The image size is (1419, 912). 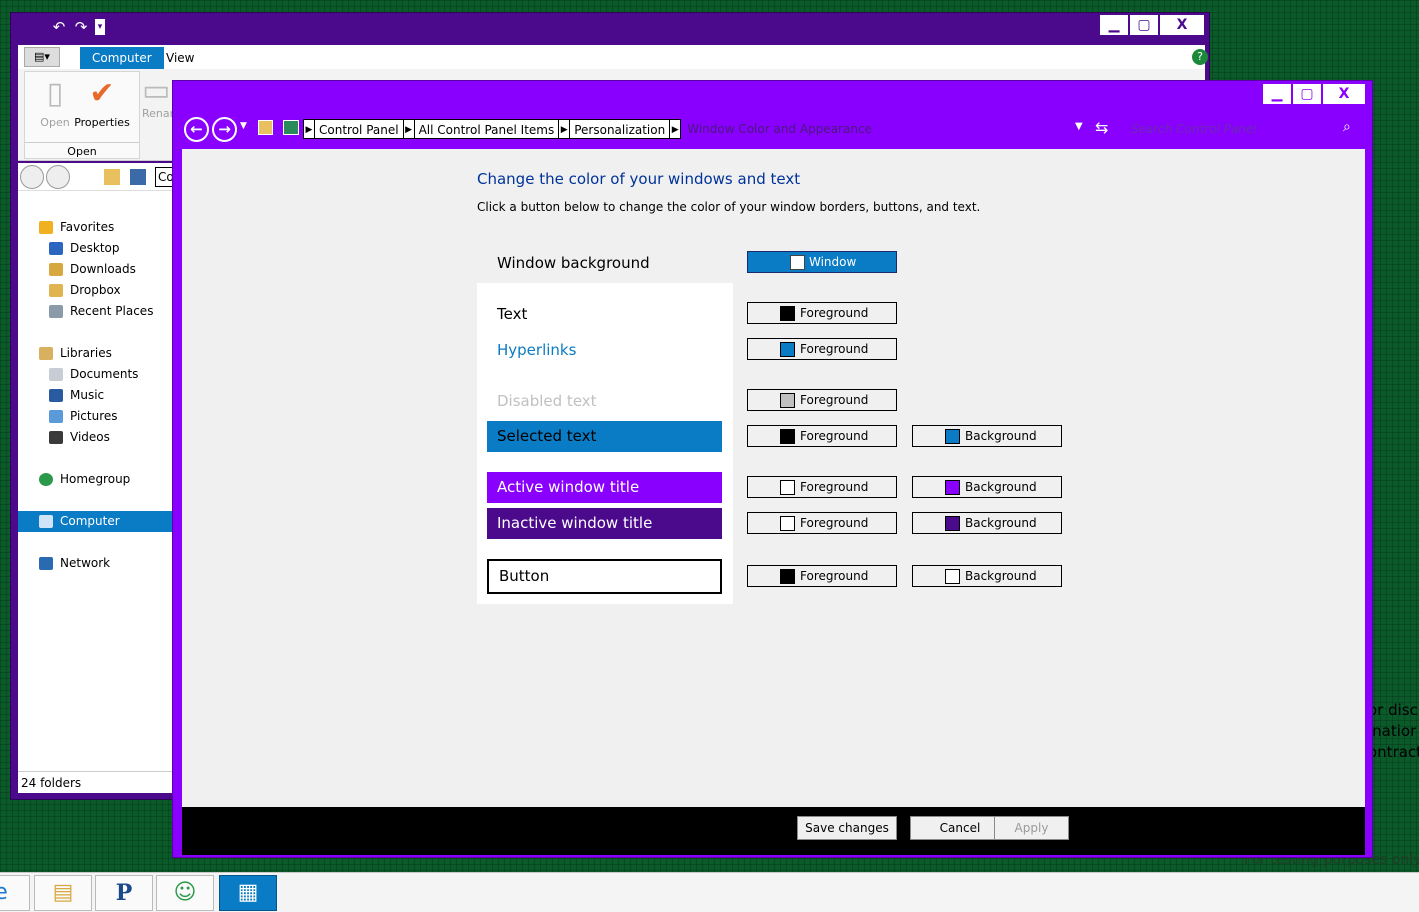 What do you see at coordinates (1307, 94) in the screenshot?
I see `cp-maximize-button: ▢` at bounding box center [1307, 94].